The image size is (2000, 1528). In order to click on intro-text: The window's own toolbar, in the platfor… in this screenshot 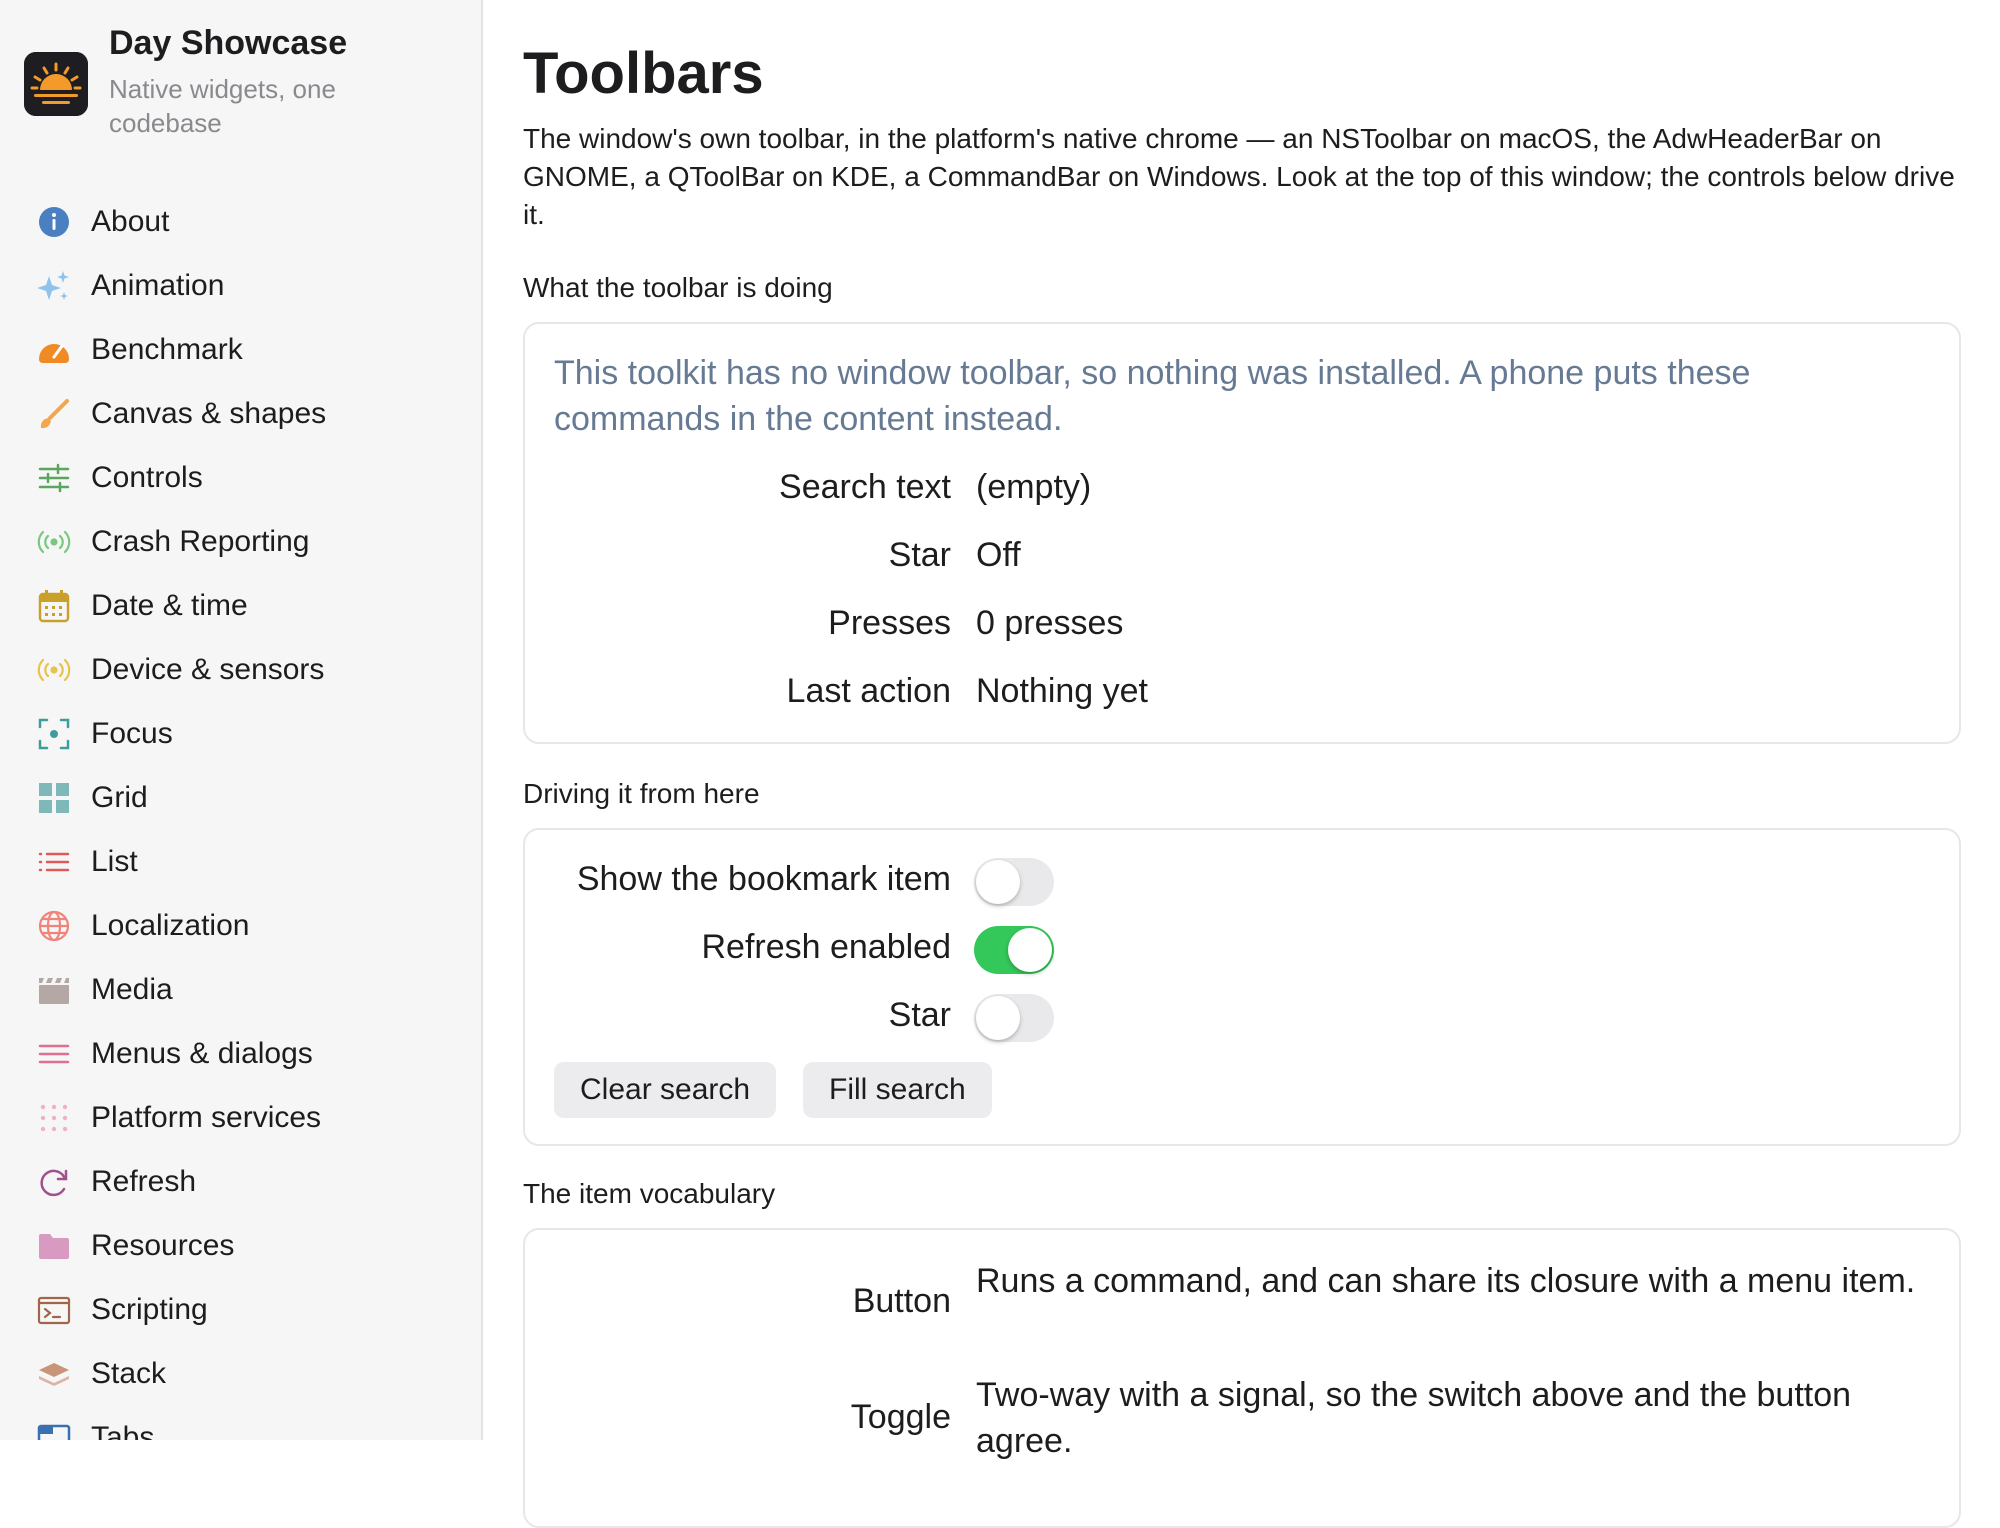, I will do `click(1239, 176)`.